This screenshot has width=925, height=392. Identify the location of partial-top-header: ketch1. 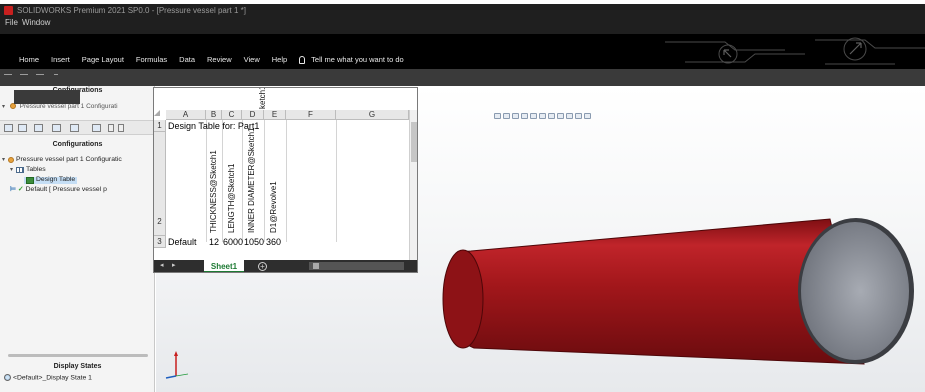
(262, 98).